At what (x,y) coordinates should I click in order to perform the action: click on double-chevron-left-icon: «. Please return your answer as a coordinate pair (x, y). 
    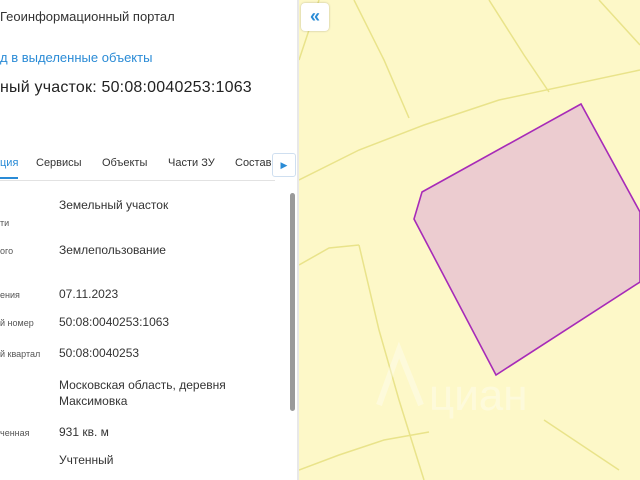
    Looking at the image, I should click on (314, 16).